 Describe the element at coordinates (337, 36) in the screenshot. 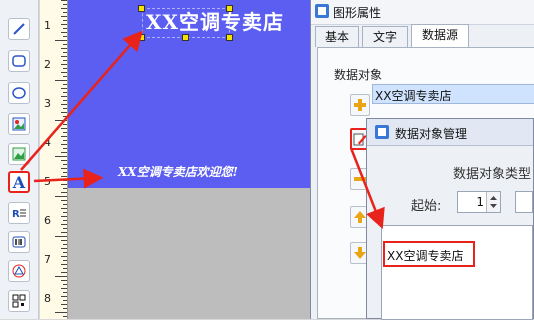

I see `tab-basic: 基本` at that location.